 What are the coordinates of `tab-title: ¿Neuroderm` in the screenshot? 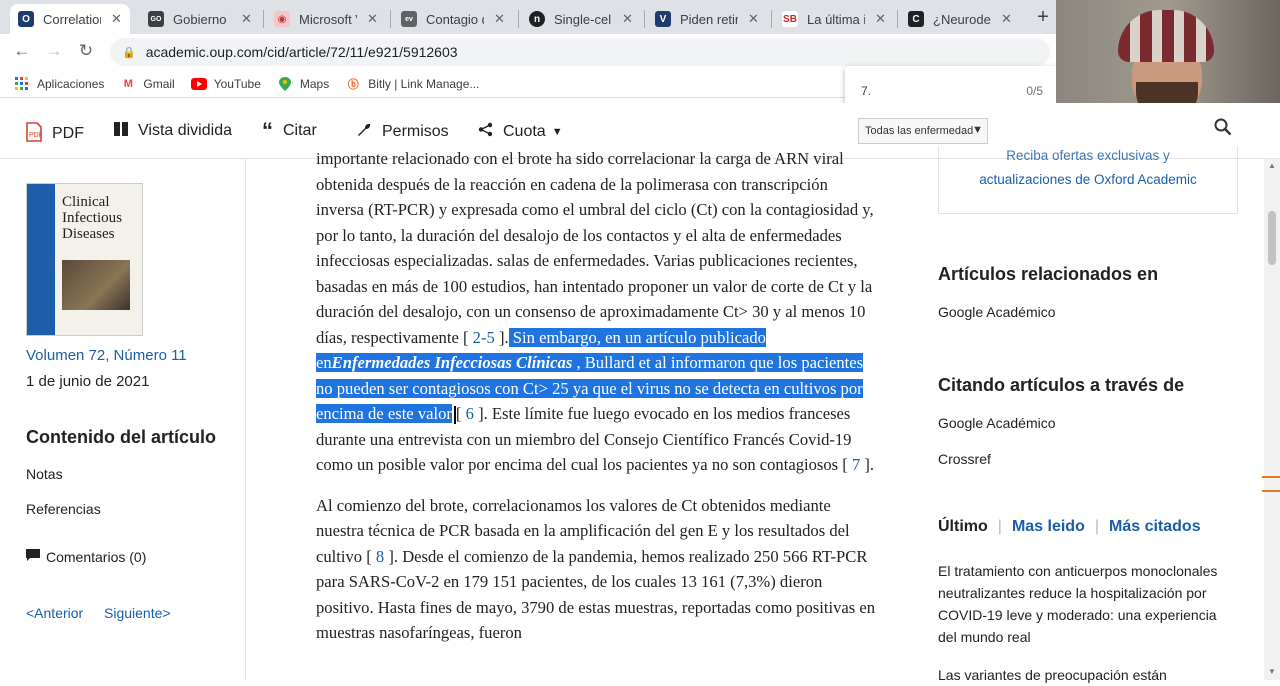 It's located at (962, 19).